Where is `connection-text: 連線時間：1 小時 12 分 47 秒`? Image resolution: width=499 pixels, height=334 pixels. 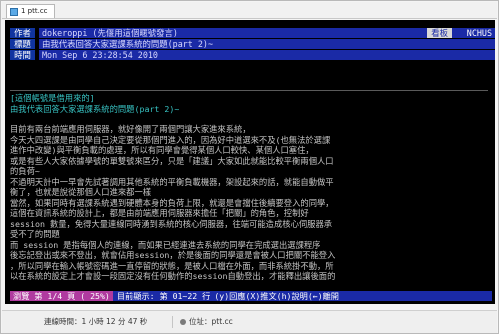
connection-text: 連線時間：1 小時 12 分 47 秒 is located at coordinates (96, 321).